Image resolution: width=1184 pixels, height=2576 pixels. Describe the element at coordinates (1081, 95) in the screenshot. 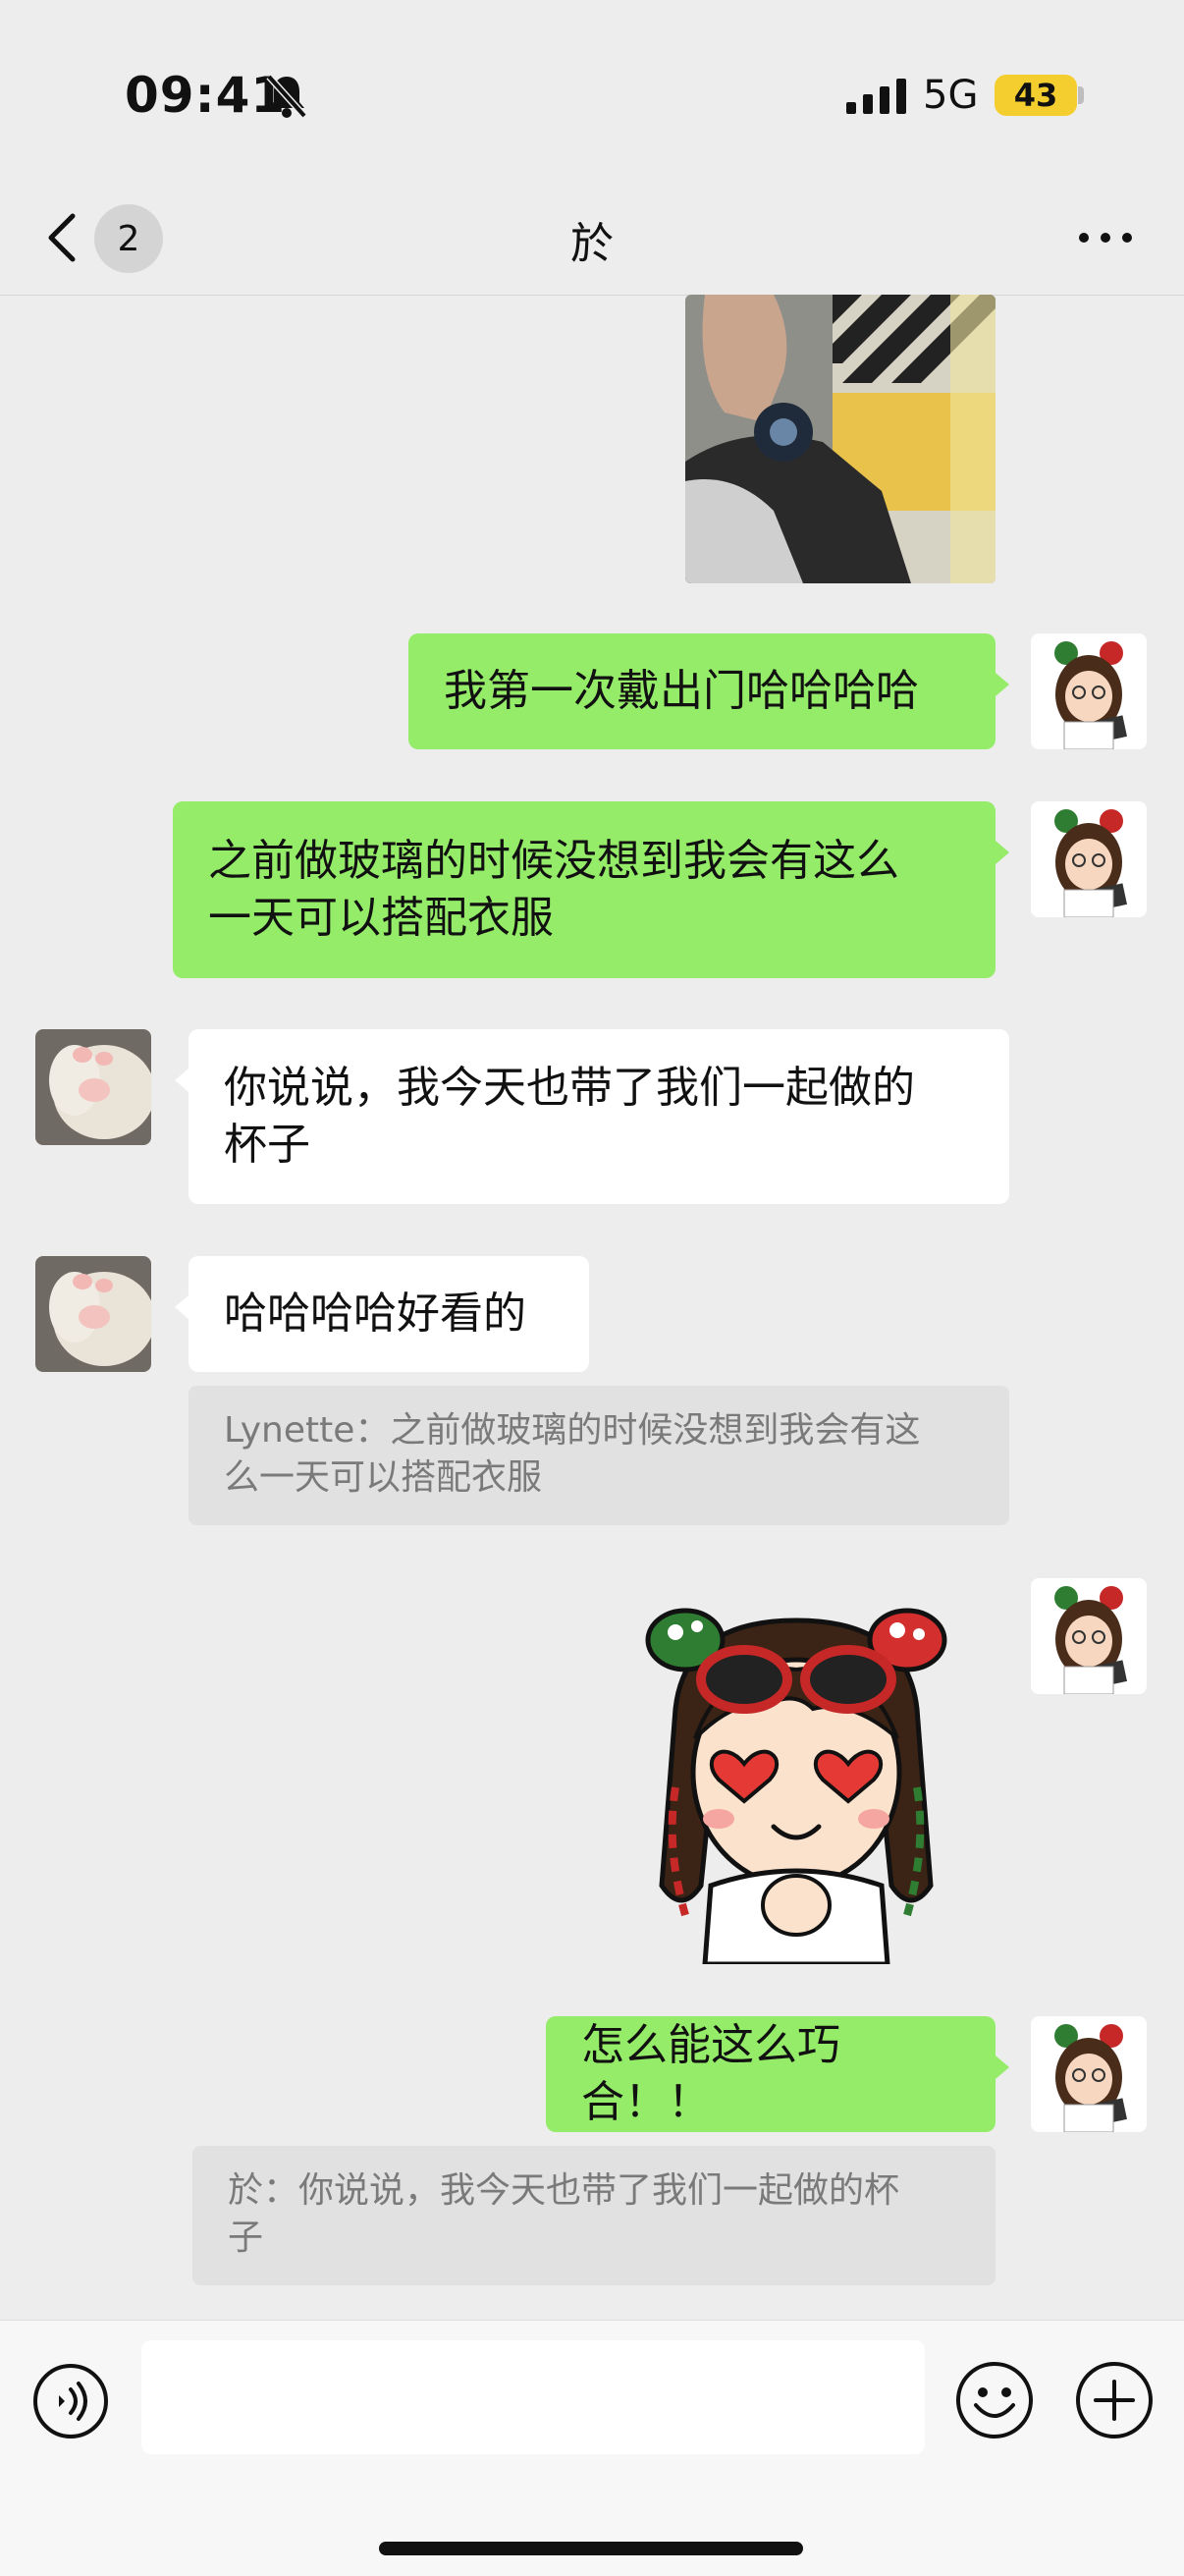

I see `battery-tip` at that location.